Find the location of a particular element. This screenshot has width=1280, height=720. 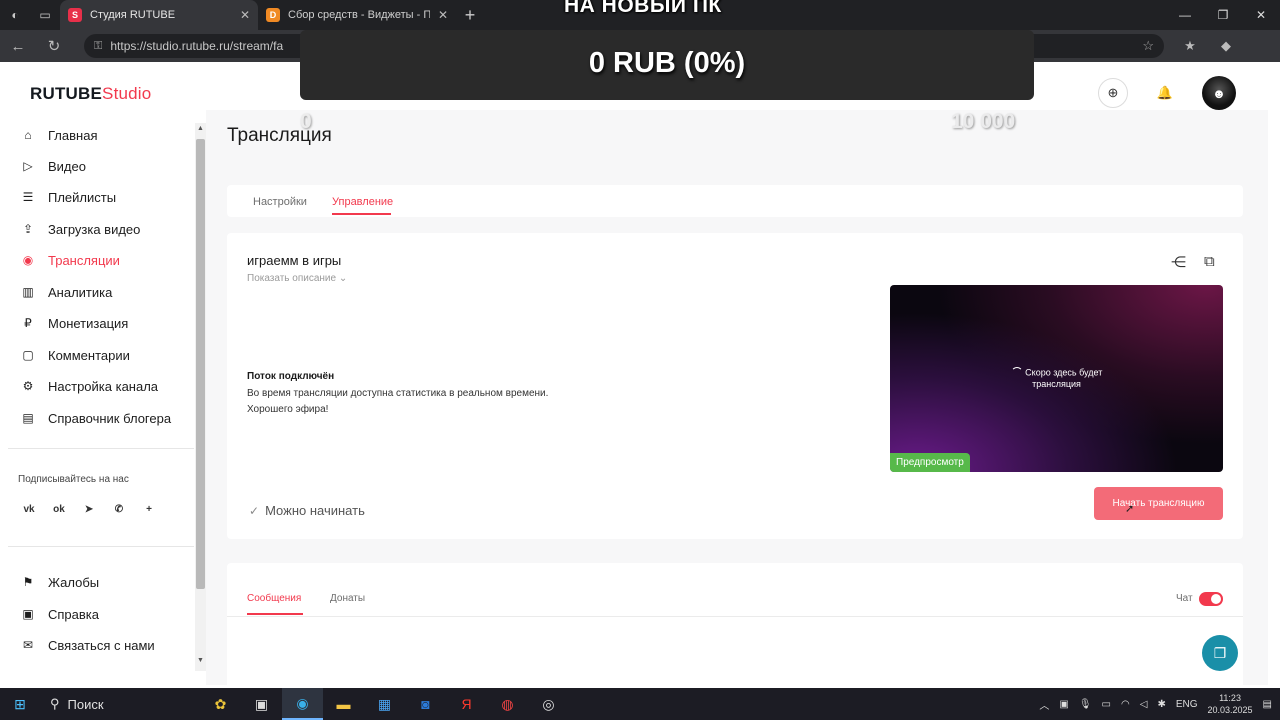

battery-icon: ▭ is located at coordinates (1106, 704).